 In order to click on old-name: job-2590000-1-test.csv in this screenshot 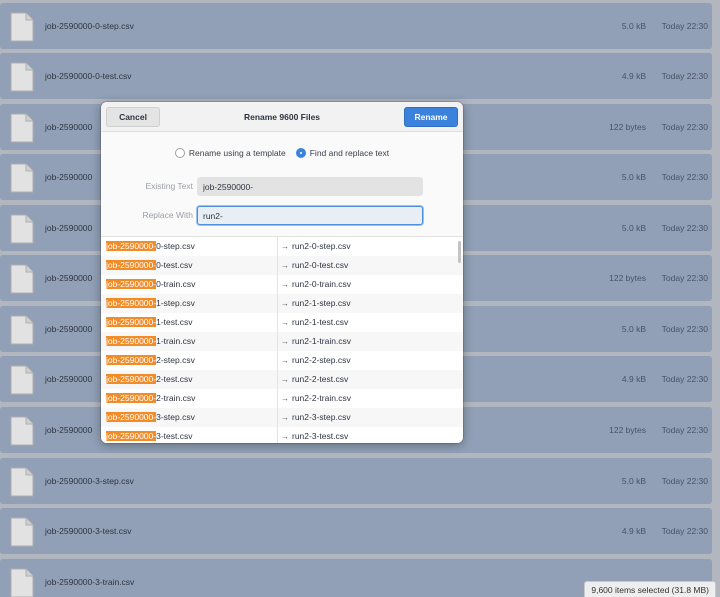, I will do `click(191, 322)`.